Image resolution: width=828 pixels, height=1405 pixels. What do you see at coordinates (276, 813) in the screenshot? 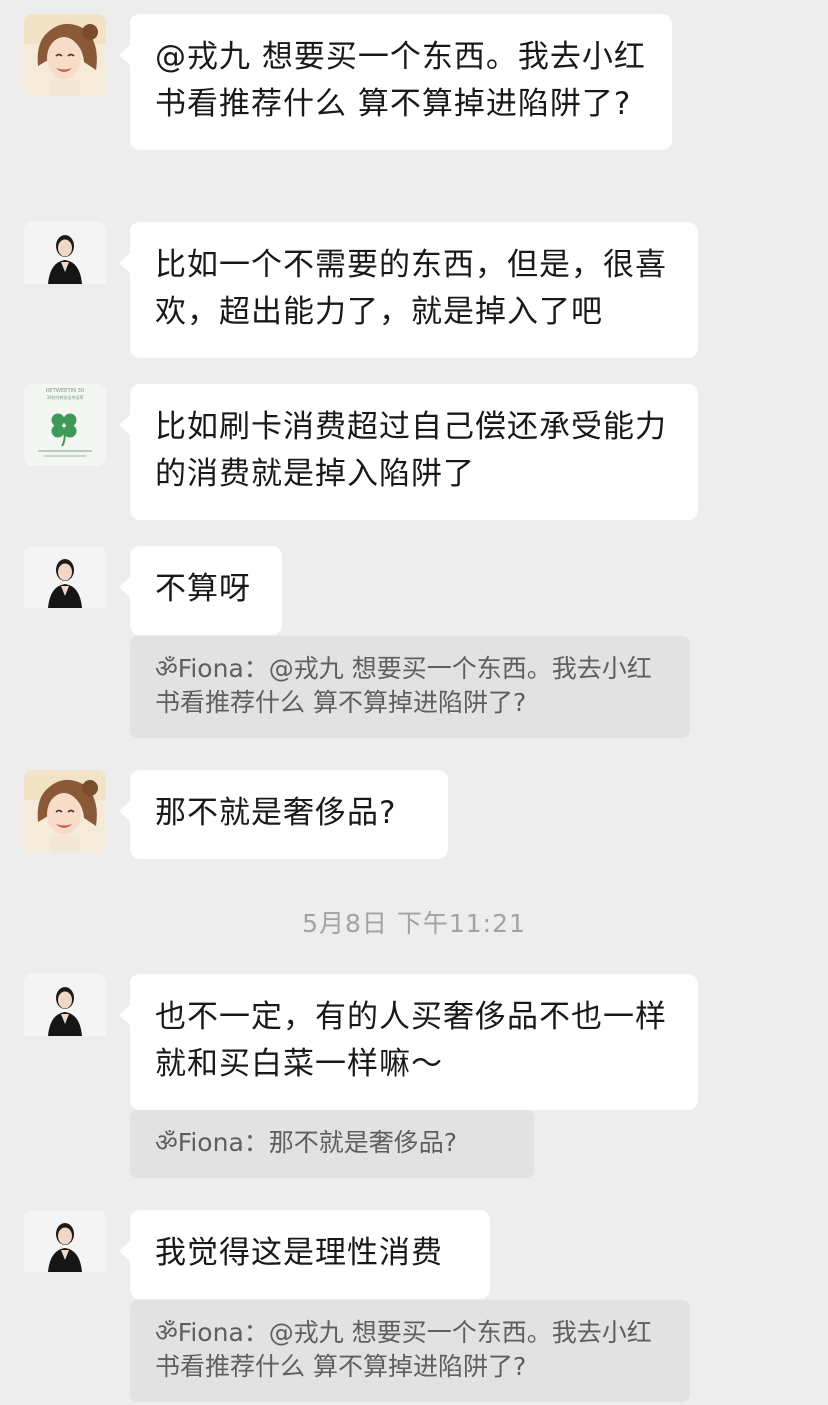
I see `message-text: 那不就是奢侈品?` at bounding box center [276, 813].